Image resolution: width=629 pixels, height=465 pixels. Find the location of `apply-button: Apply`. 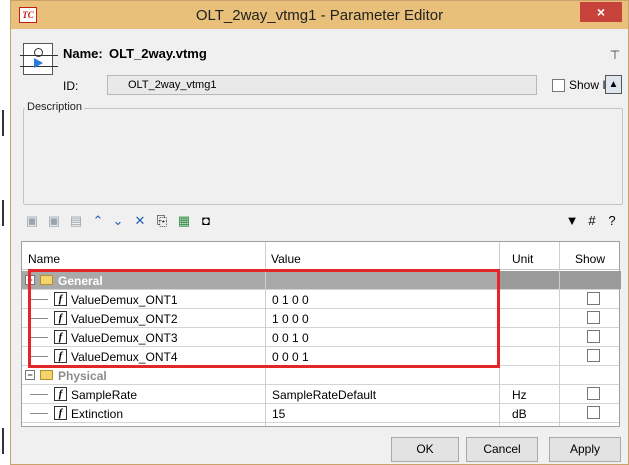

apply-button: Apply is located at coordinates (585, 449).